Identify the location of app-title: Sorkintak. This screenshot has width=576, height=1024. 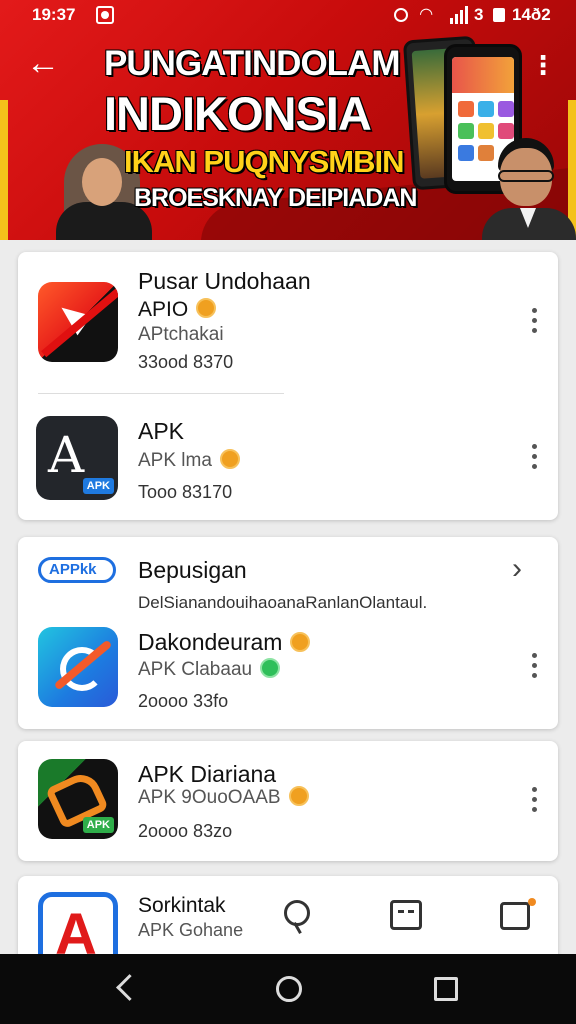
(182, 905).